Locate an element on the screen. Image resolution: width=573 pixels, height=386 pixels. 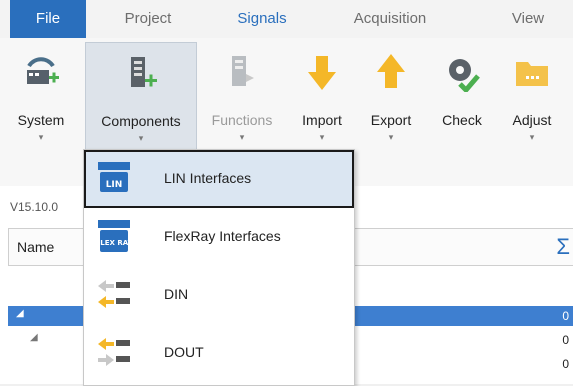
check-label: Check is located at coordinates (462, 120).